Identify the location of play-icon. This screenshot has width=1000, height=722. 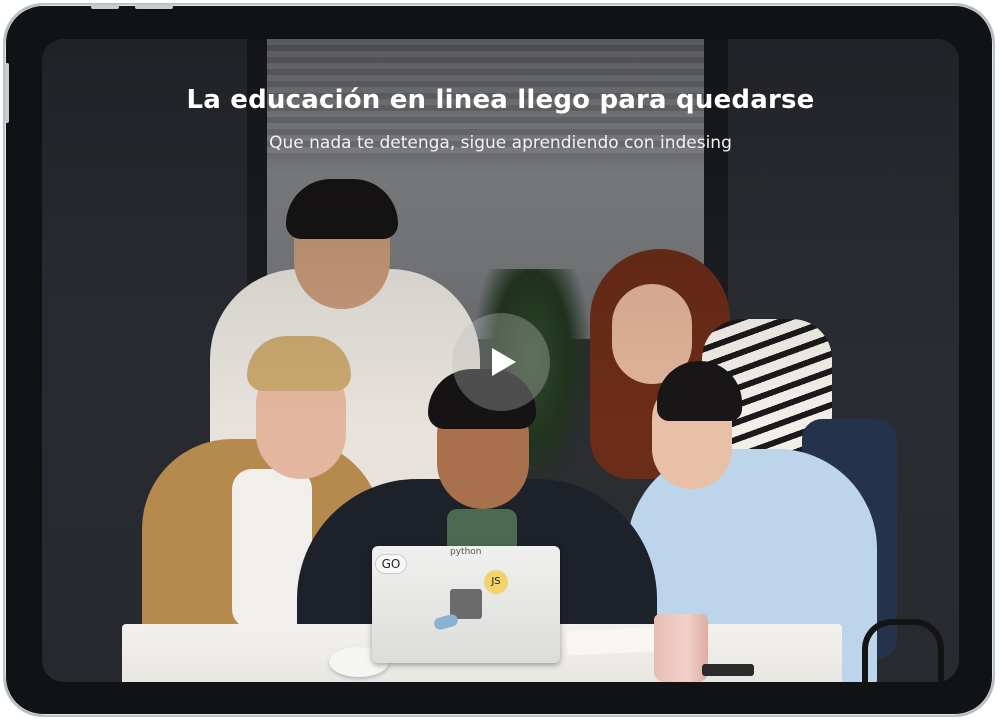
(503, 362).